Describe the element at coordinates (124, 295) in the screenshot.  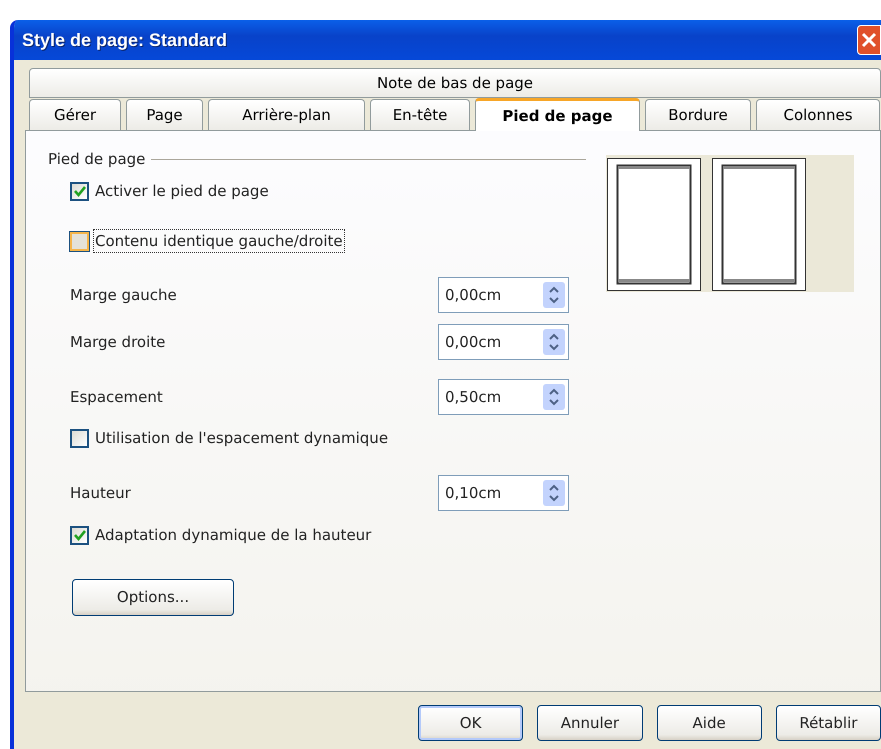
I see `field-label: Marge gauche` at that location.